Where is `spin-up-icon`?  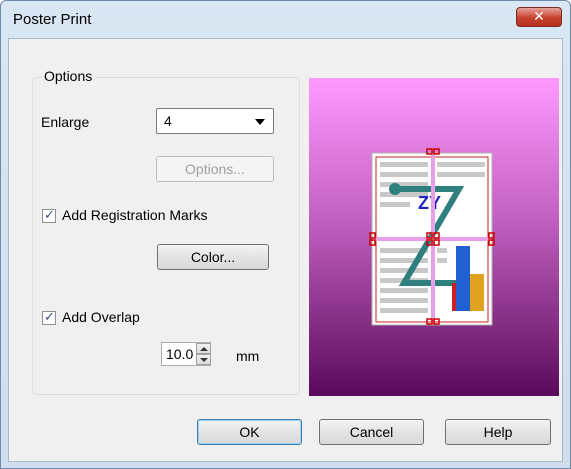
spin-up-icon is located at coordinates (203, 348).